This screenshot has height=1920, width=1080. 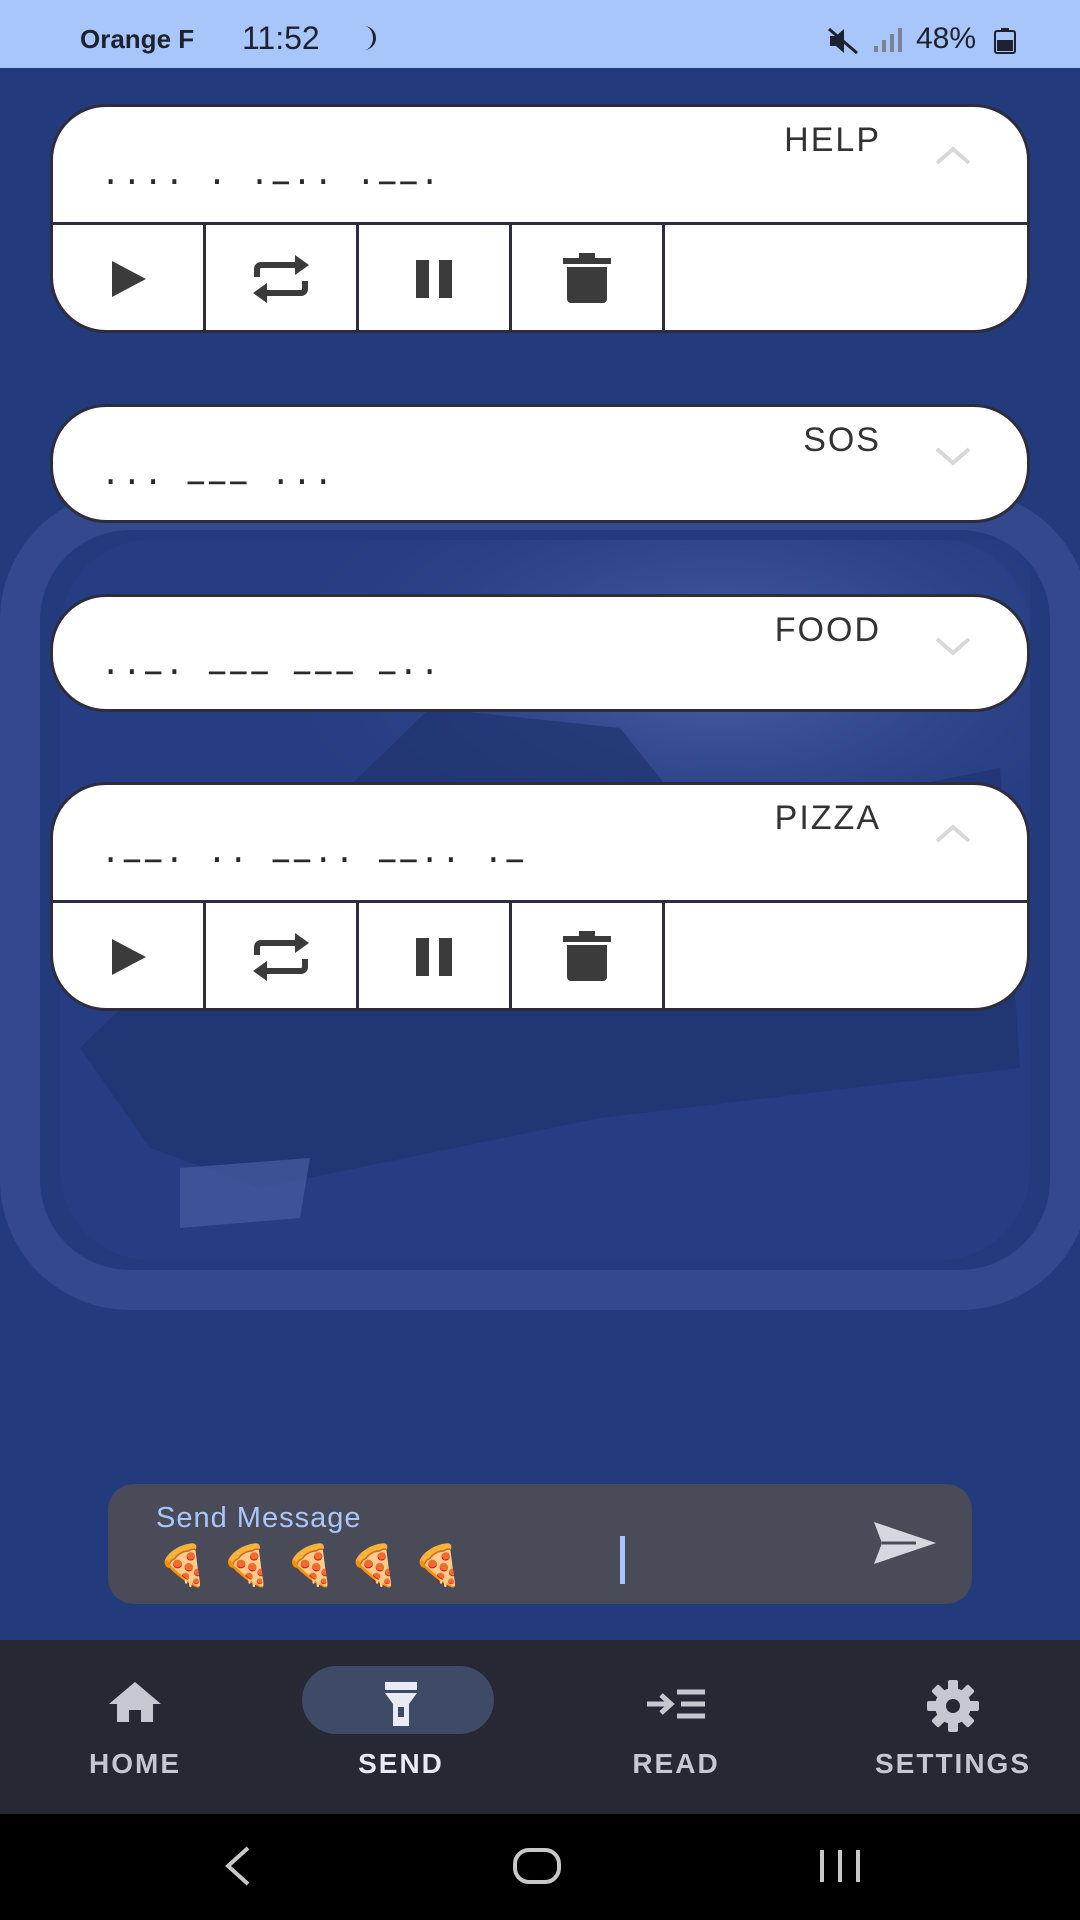 I want to click on system-navigation-bar, so click(x=540, y=1867).